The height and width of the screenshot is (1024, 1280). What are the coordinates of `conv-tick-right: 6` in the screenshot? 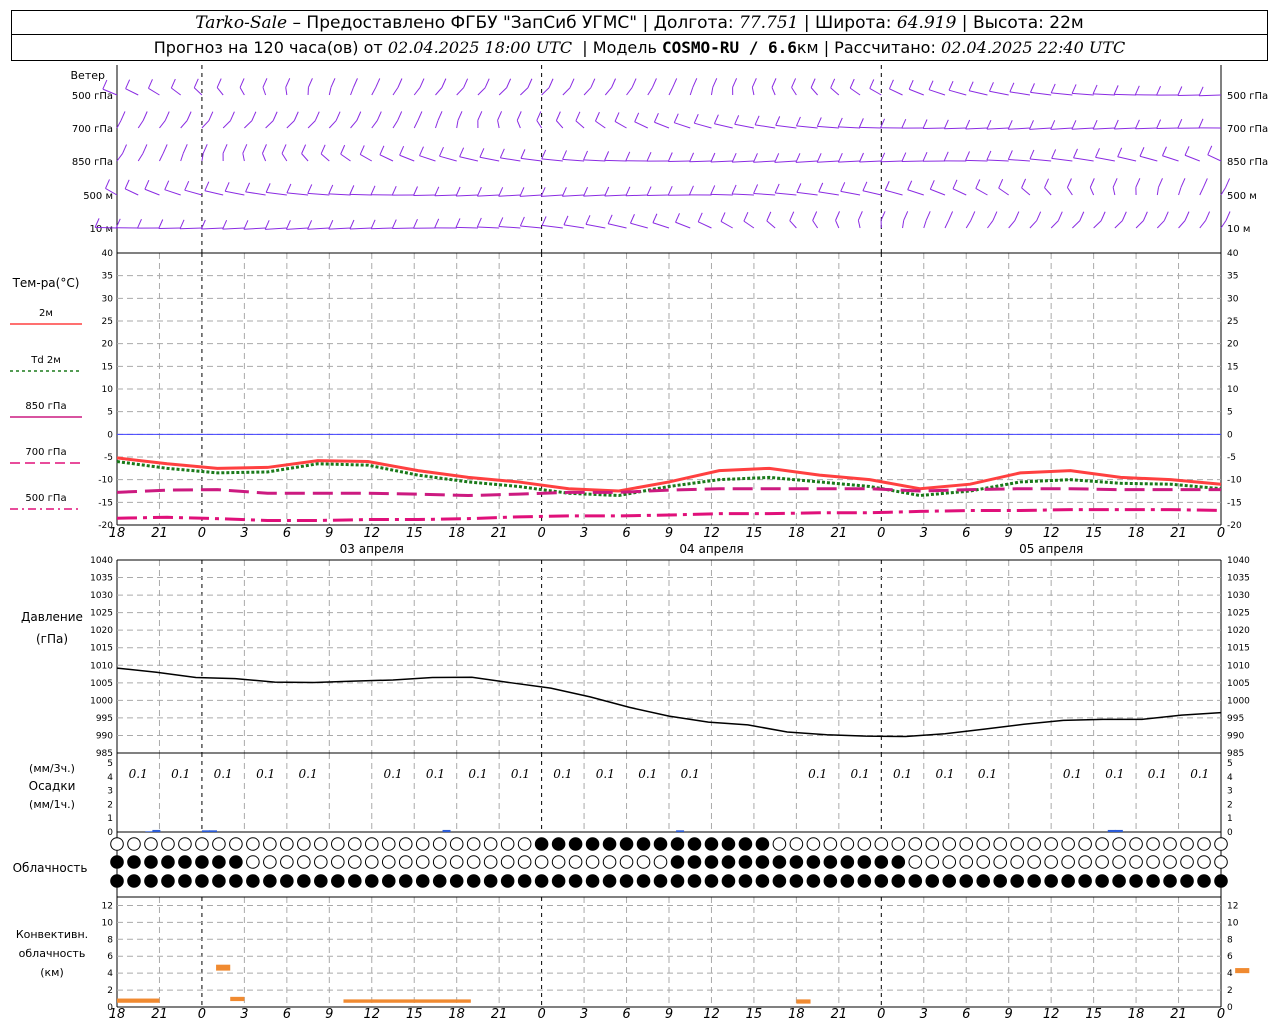 It's located at (1230, 957).